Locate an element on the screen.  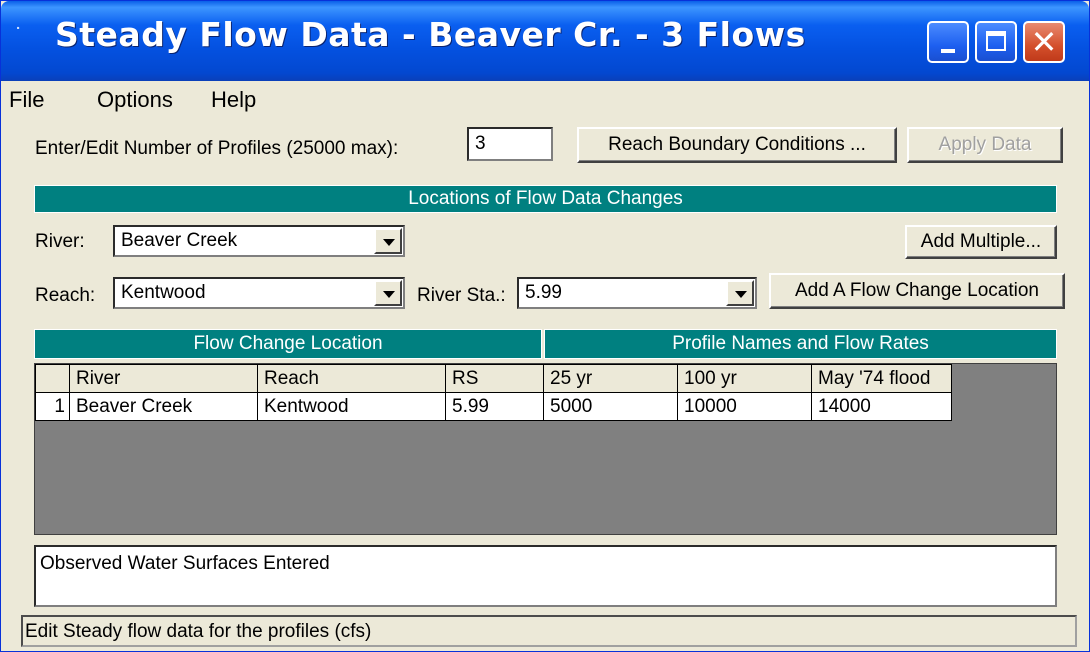
column-header-may74: May '74 flood is located at coordinates (881, 378).